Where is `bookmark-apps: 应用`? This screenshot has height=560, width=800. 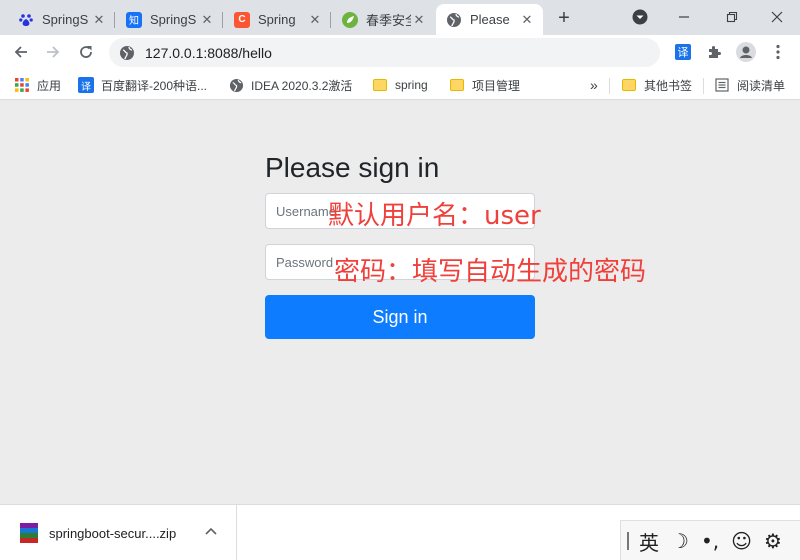
bookmark-apps: 应用 is located at coordinates (37, 85).